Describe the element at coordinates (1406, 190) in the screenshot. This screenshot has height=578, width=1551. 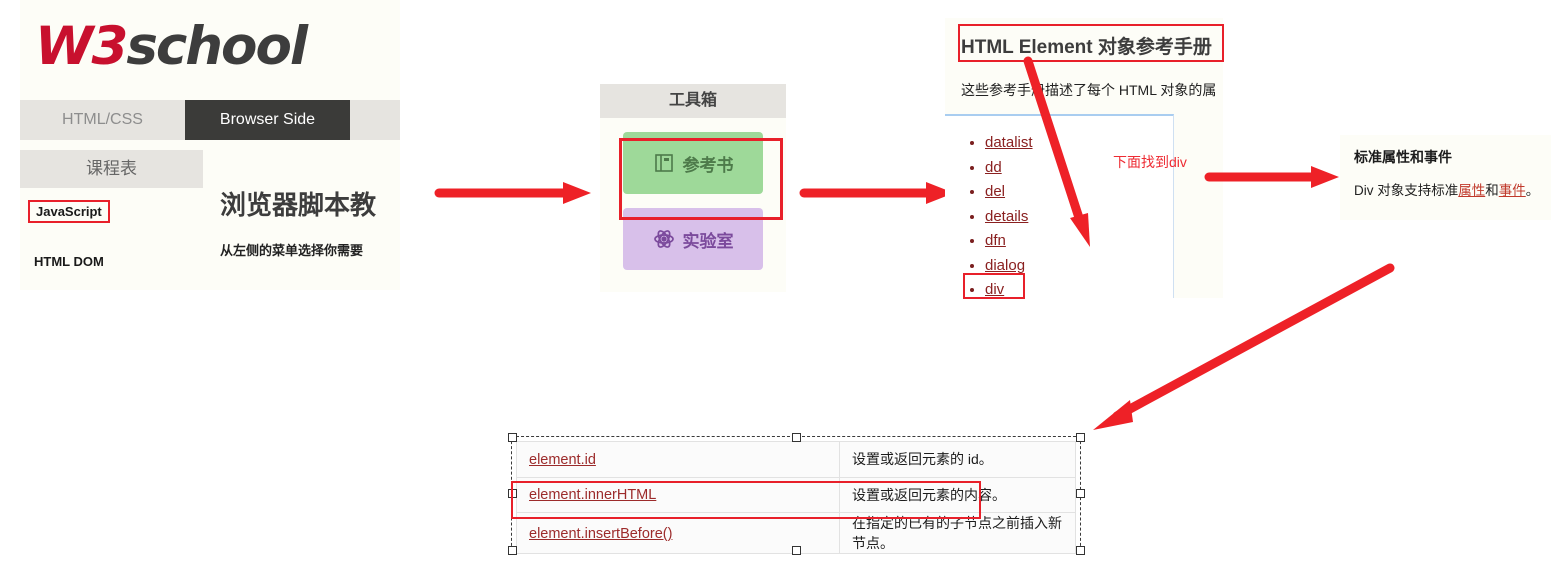
I see `attributes-text-before: Div 对象支持标准` at that location.